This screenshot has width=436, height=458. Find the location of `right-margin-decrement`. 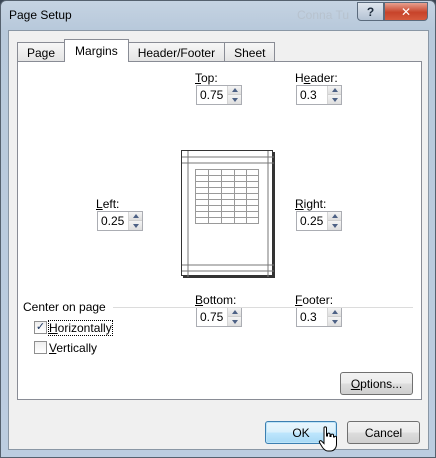

right-margin-decrement is located at coordinates (334, 225).